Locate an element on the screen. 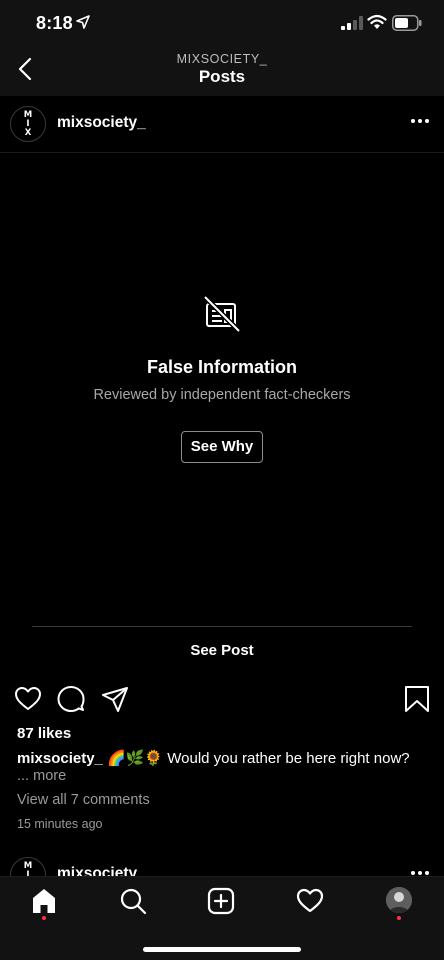 This screenshot has width=444, height=960. comment-icon is located at coordinates (71, 699).